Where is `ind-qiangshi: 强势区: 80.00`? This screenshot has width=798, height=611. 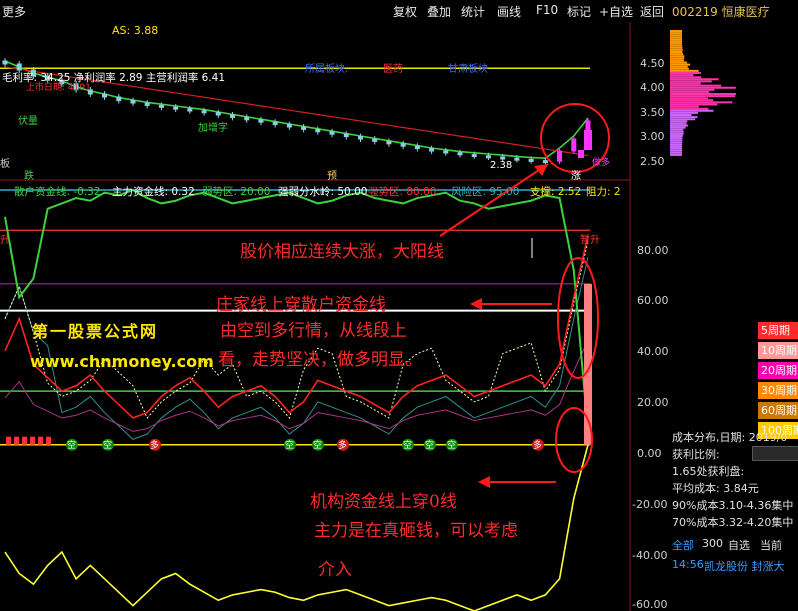
ind-qiangshi: 强势区: 80.00 is located at coordinates (402, 192).